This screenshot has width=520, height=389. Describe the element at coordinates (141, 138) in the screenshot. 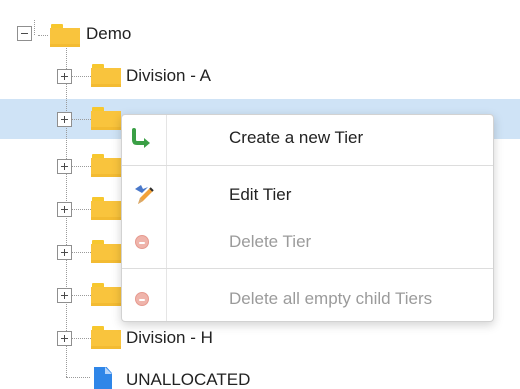

I see `create-tier-icon` at that location.